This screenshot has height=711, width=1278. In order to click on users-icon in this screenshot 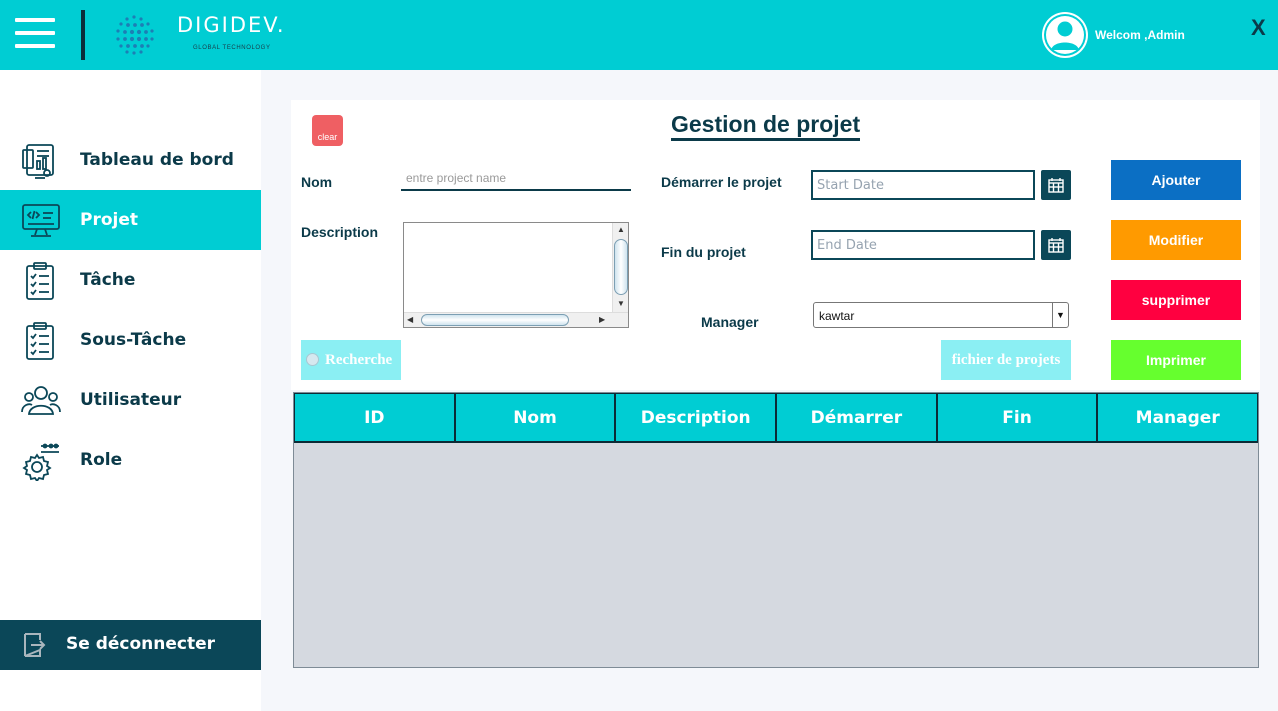, I will do `click(41, 400)`.